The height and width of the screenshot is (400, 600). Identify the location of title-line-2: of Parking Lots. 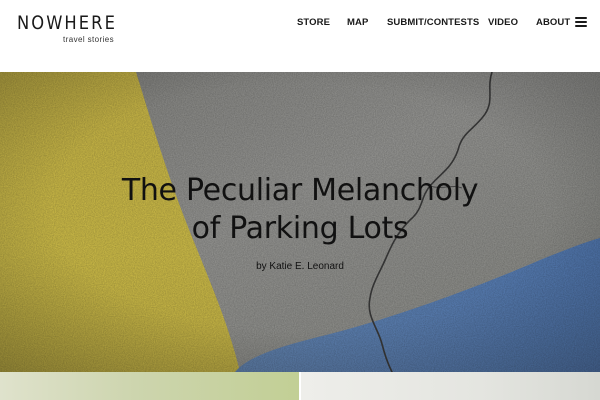
(300, 228).